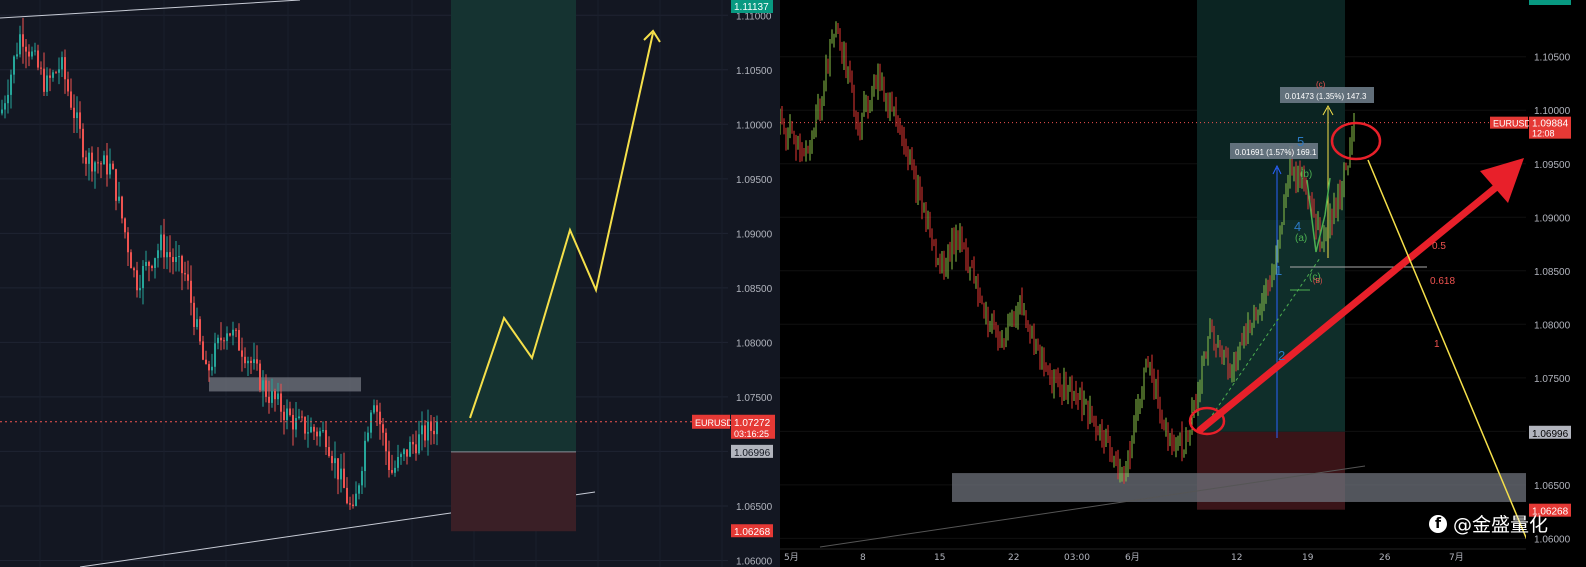  Describe the element at coordinates (751, 434) in the screenshot. I see `countdown-label: 03:16:25` at that location.